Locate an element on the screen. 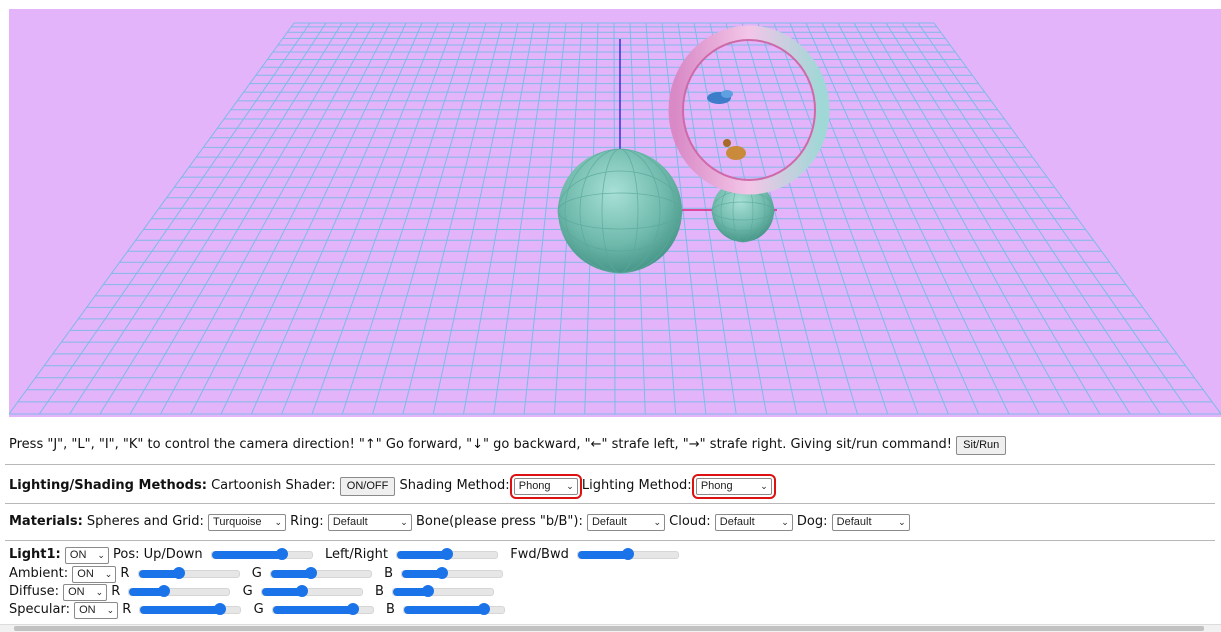 The height and width of the screenshot is (632, 1221). dog-label: Dog: is located at coordinates (812, 521).